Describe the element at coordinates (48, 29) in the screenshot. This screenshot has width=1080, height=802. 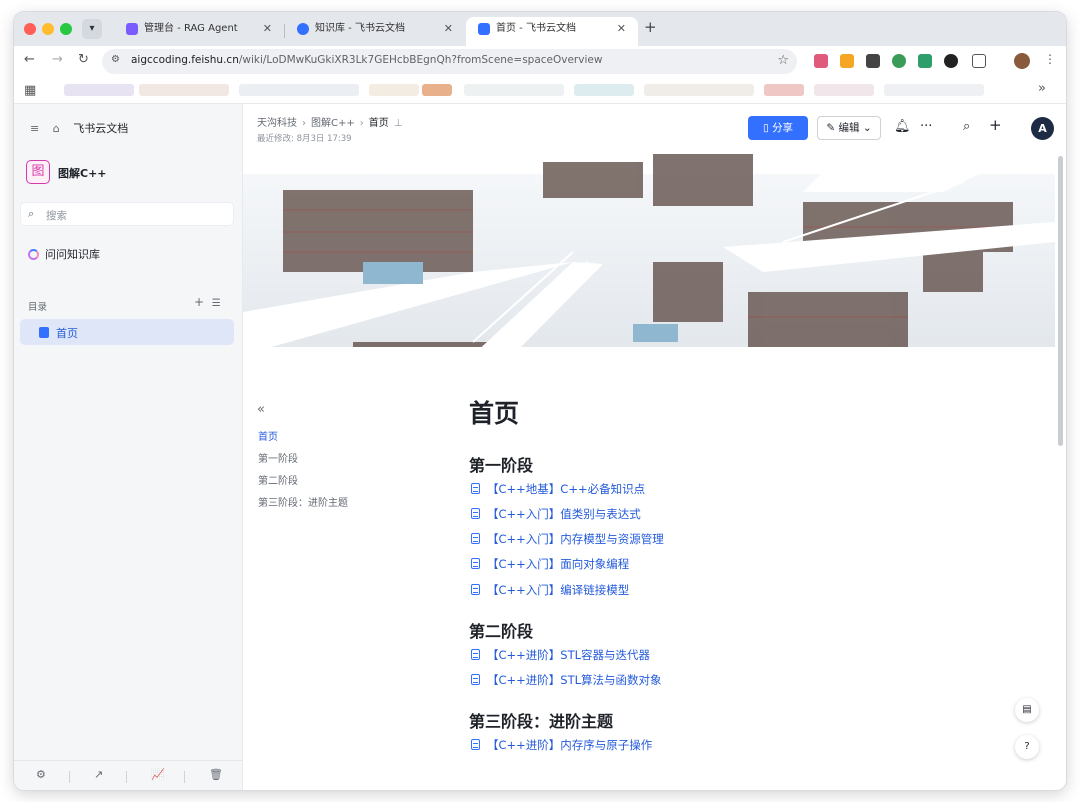
I see `minimize-window-button` at that location.